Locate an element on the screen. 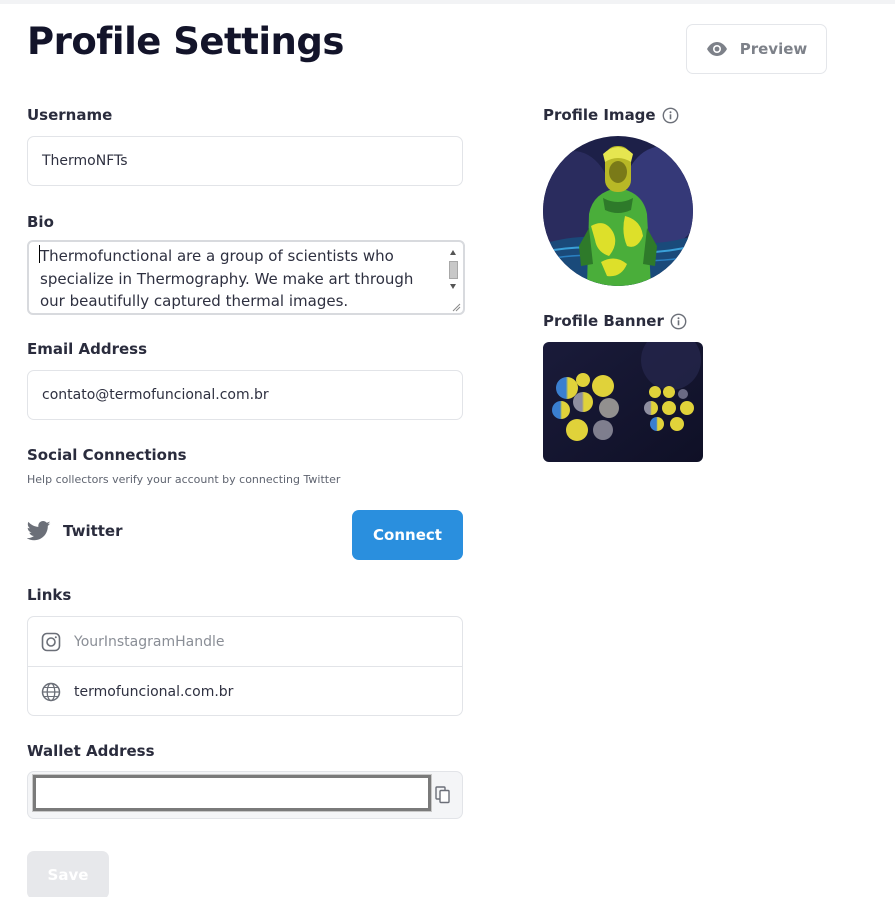 This screenshot has width=895, height=897. scroll-up-arrow-icon is located at coordinates (453, 252).